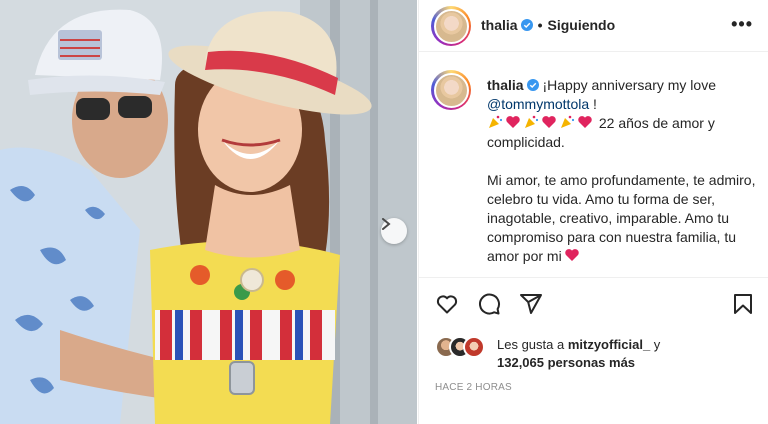  Describe the element at coordinates (601, 132) in the screenshot. I see `caption-anniversary: 22 años de amor y complicidad.` at that location.